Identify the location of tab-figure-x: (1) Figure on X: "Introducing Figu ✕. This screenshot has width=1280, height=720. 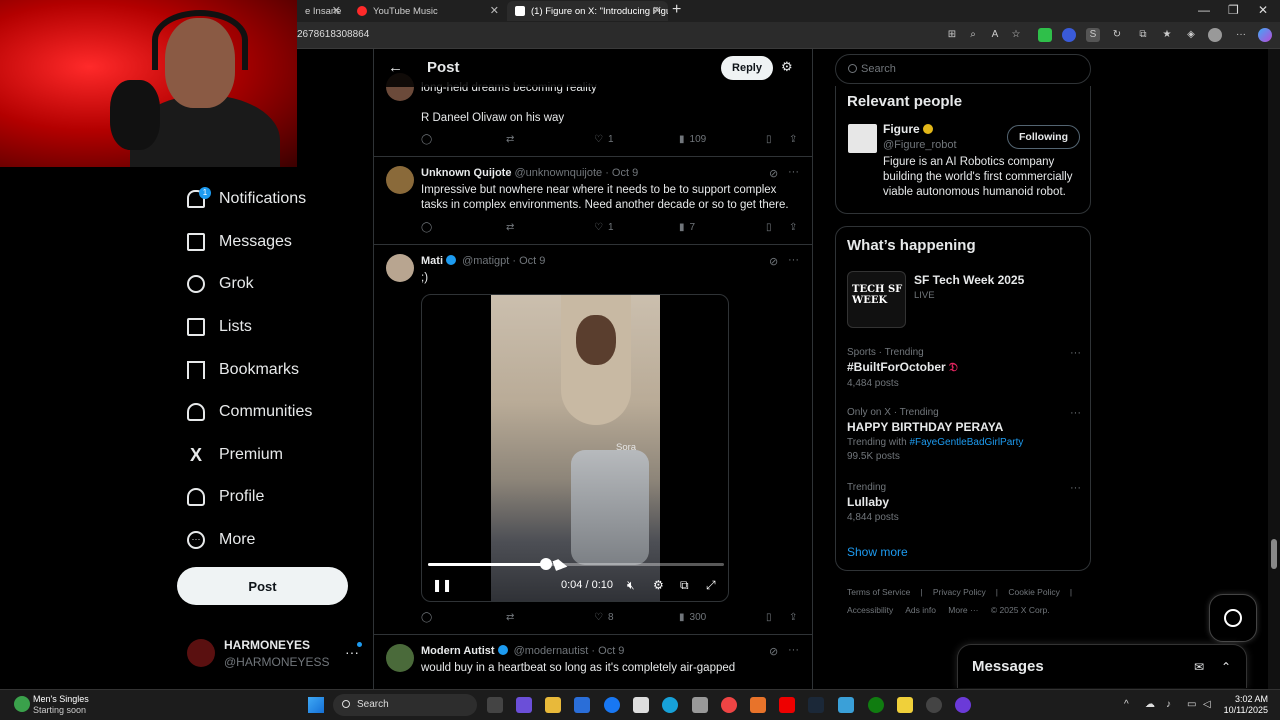
(587, 11).